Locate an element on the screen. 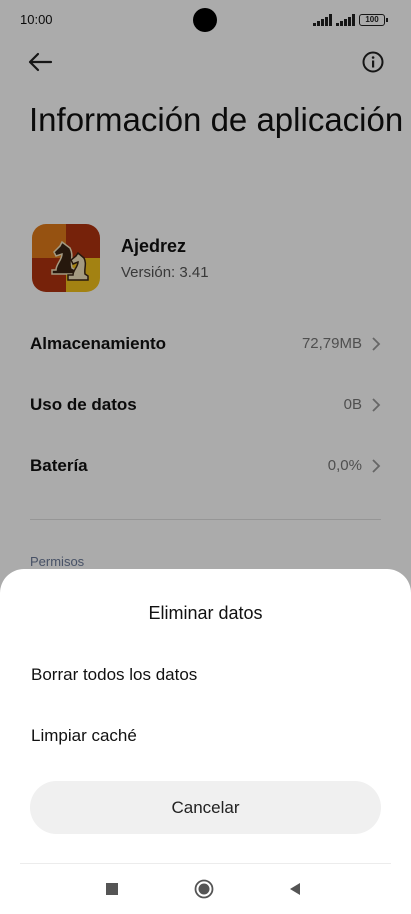 This screenshot has height=914, width=411. square-icon is located at coordinates (112, 889).